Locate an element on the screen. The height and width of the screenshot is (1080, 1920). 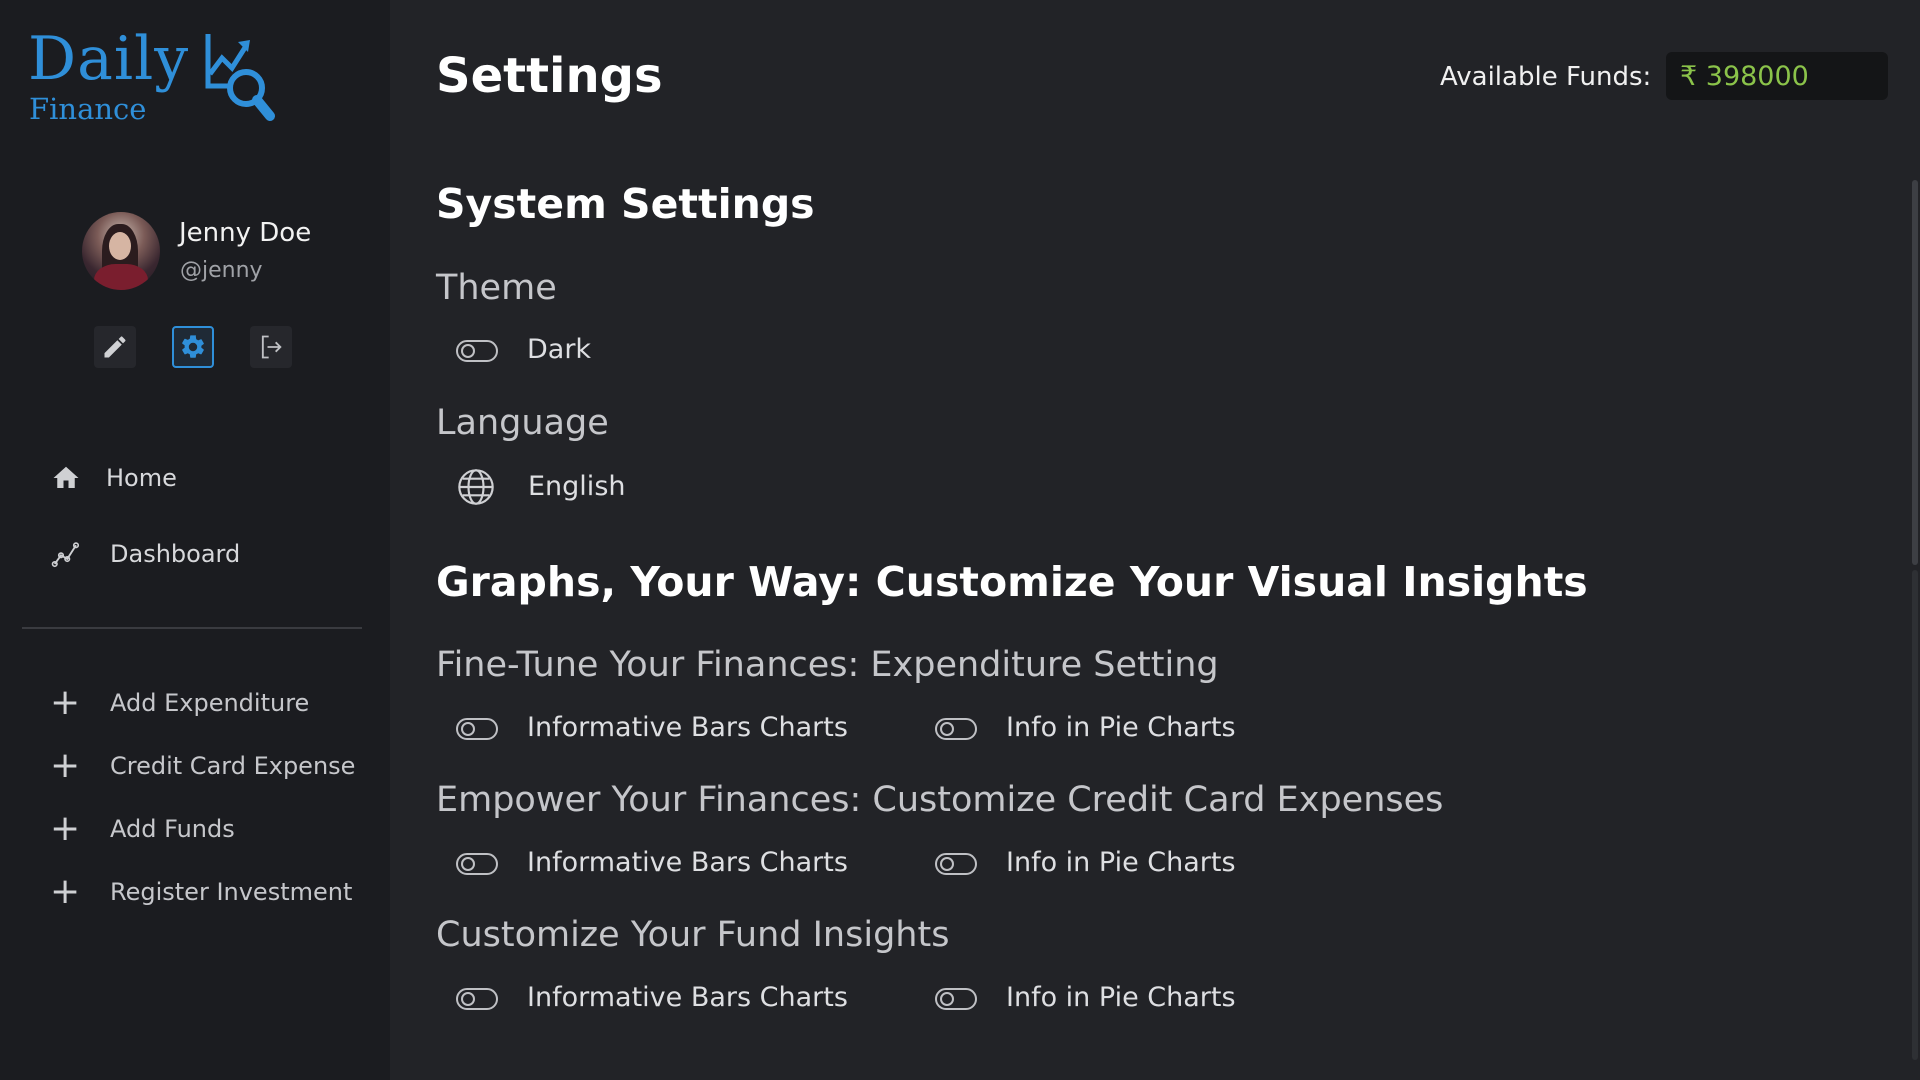
action-label: Register Investment is located at coordinates (231, 892).